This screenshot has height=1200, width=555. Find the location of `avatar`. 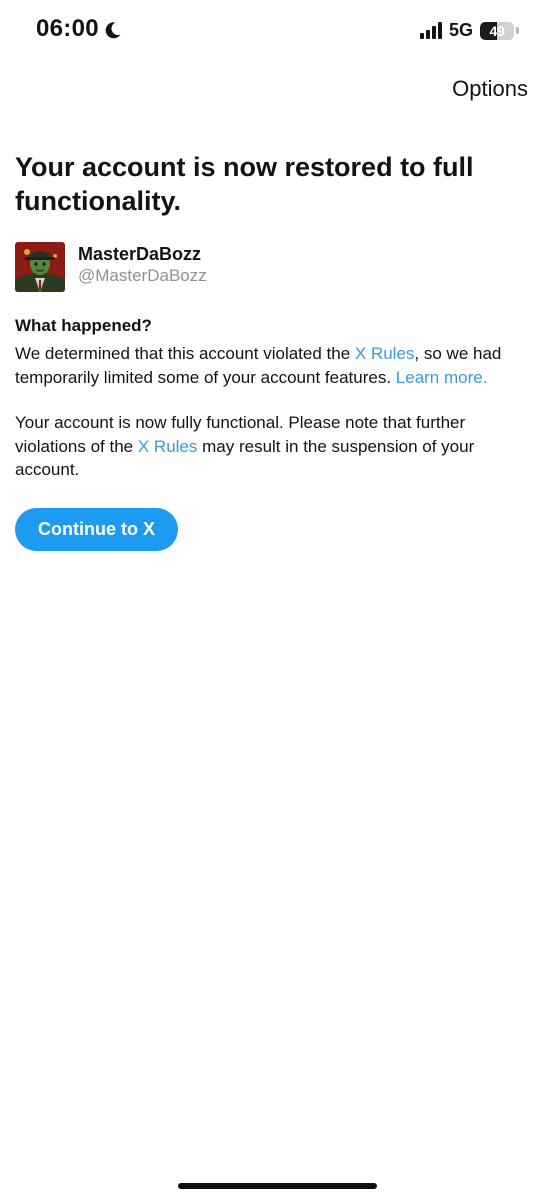

avatar is located at coordinates (40, 267).